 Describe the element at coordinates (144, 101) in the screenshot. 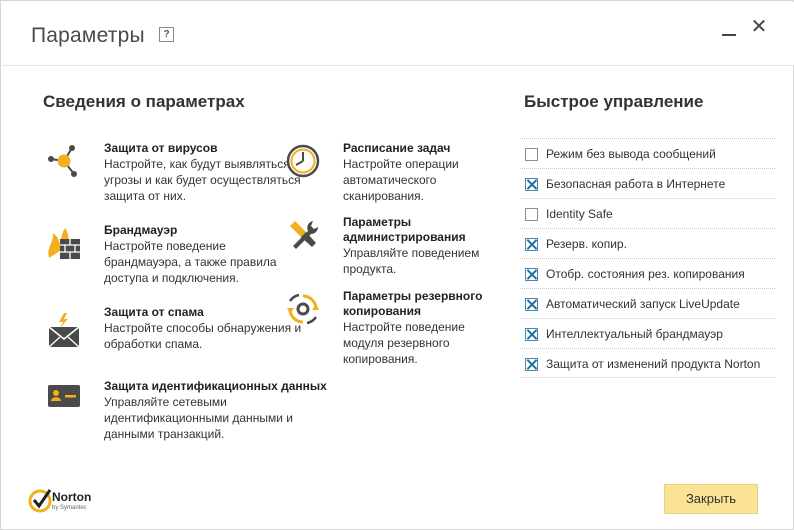

I see `settings-section-title: Сведения о параметрах` at that location.